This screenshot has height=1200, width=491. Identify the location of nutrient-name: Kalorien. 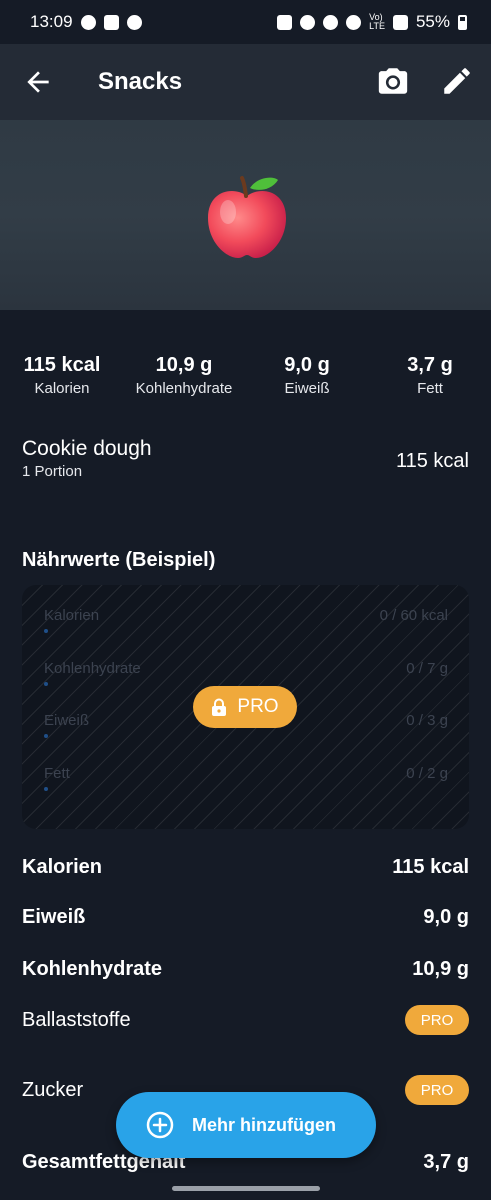
(62, 867).